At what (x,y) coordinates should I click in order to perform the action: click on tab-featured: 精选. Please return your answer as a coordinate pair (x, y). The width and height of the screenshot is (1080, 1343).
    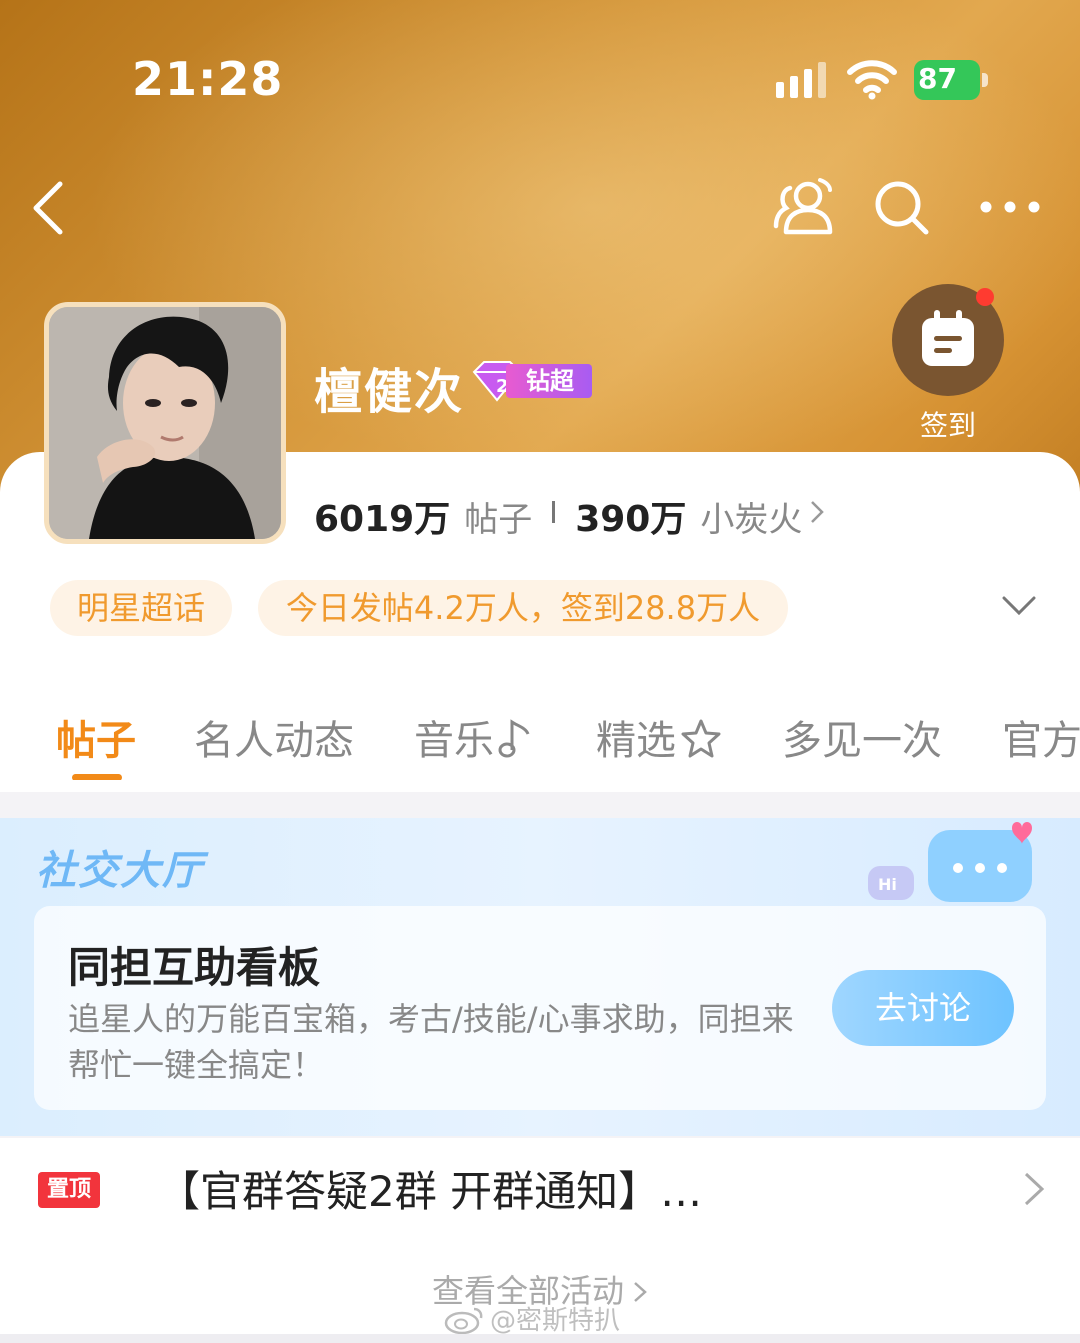
    Looking at the image, I should click on (659, 737).